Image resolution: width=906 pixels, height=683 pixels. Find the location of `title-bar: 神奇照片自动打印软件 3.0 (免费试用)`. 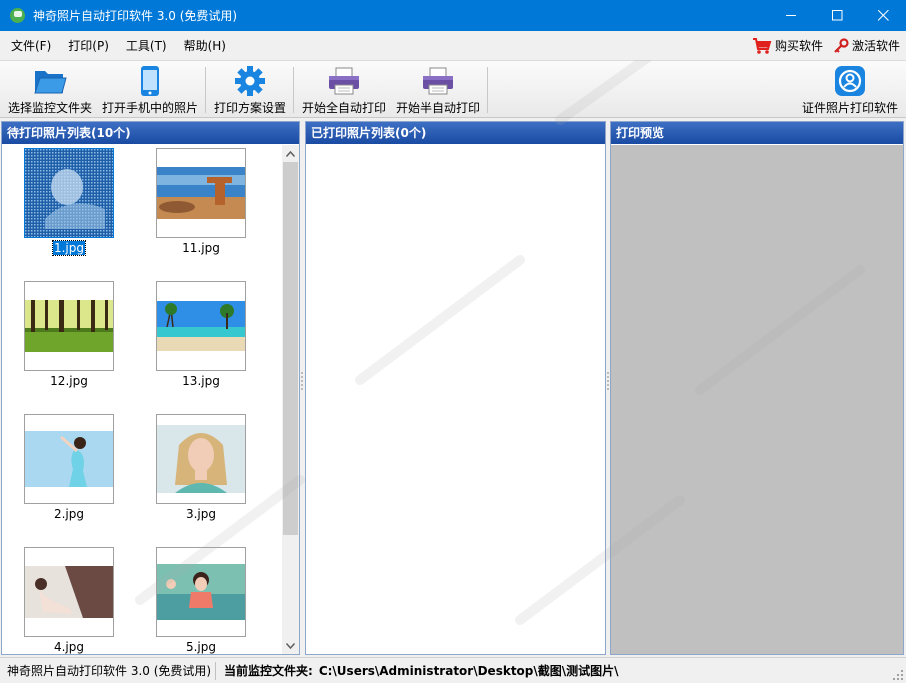

title-bar: 神奇照片自动打印软件 3.0 (免费试用) is located at coordinates (453, 15).